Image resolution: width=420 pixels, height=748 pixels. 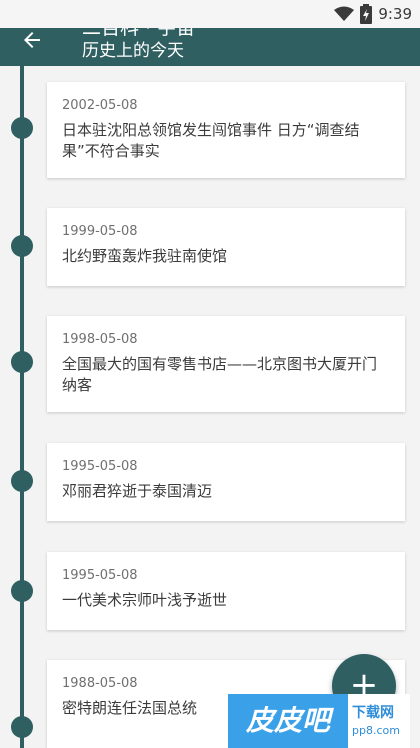 I want to click on status-icons: 9:39, so click(x=373, y=14).